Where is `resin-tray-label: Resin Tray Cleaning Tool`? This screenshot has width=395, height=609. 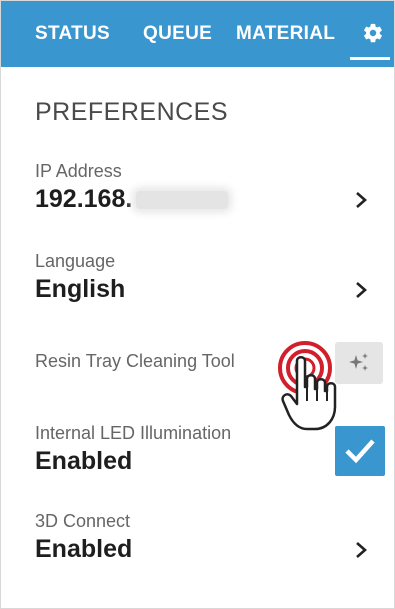
resin-tray-label: Resin Tray Cleaning Tool is located at coordinates (135, 361).